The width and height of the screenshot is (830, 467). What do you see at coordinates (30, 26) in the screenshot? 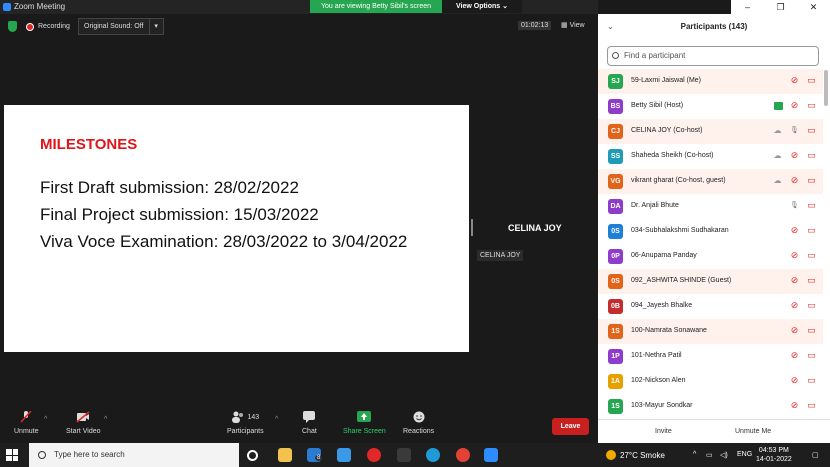
I see `record-icon` at bounding box center [30, 26].